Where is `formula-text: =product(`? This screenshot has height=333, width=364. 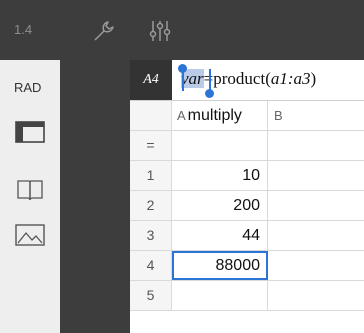
formula-text: =product( is located at coordinates (237, 78).